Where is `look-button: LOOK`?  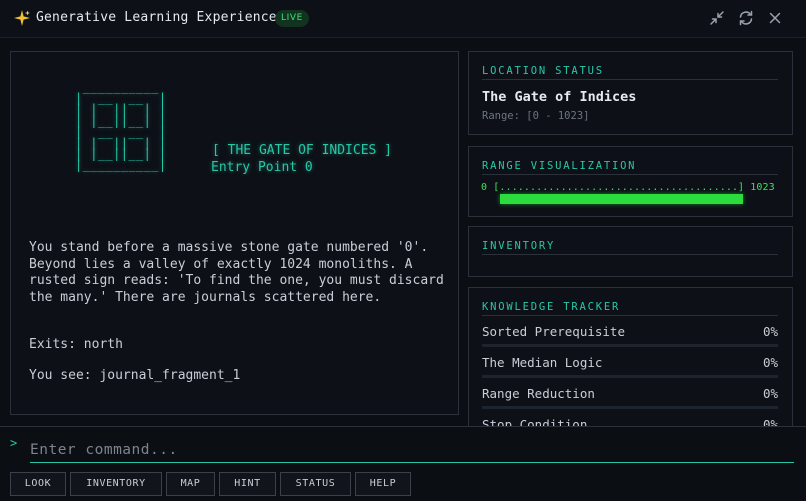 look-button: LOOK is located at coordinates (38, 484).